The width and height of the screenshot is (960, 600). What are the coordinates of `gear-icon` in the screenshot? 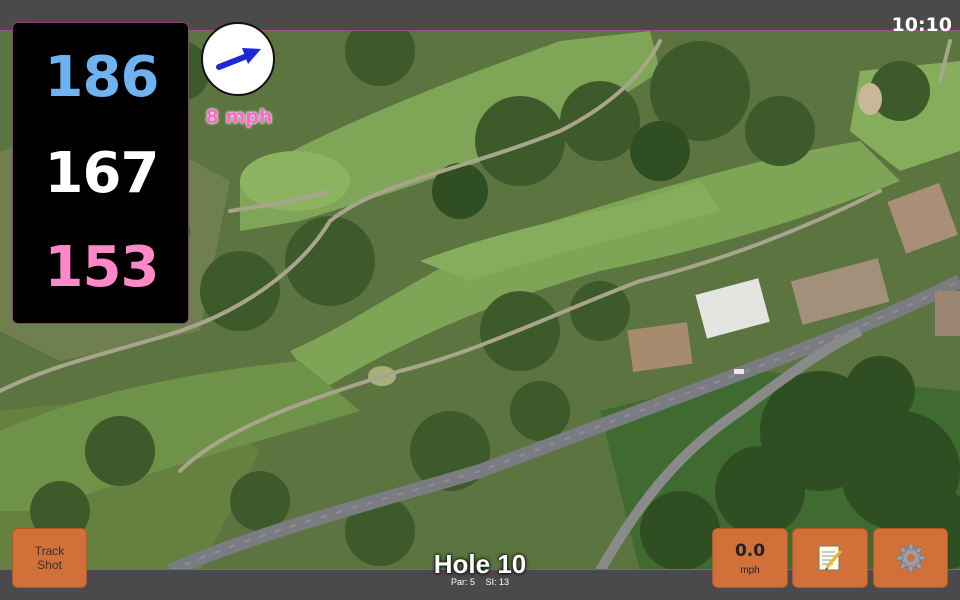 It's located at (910, 558).